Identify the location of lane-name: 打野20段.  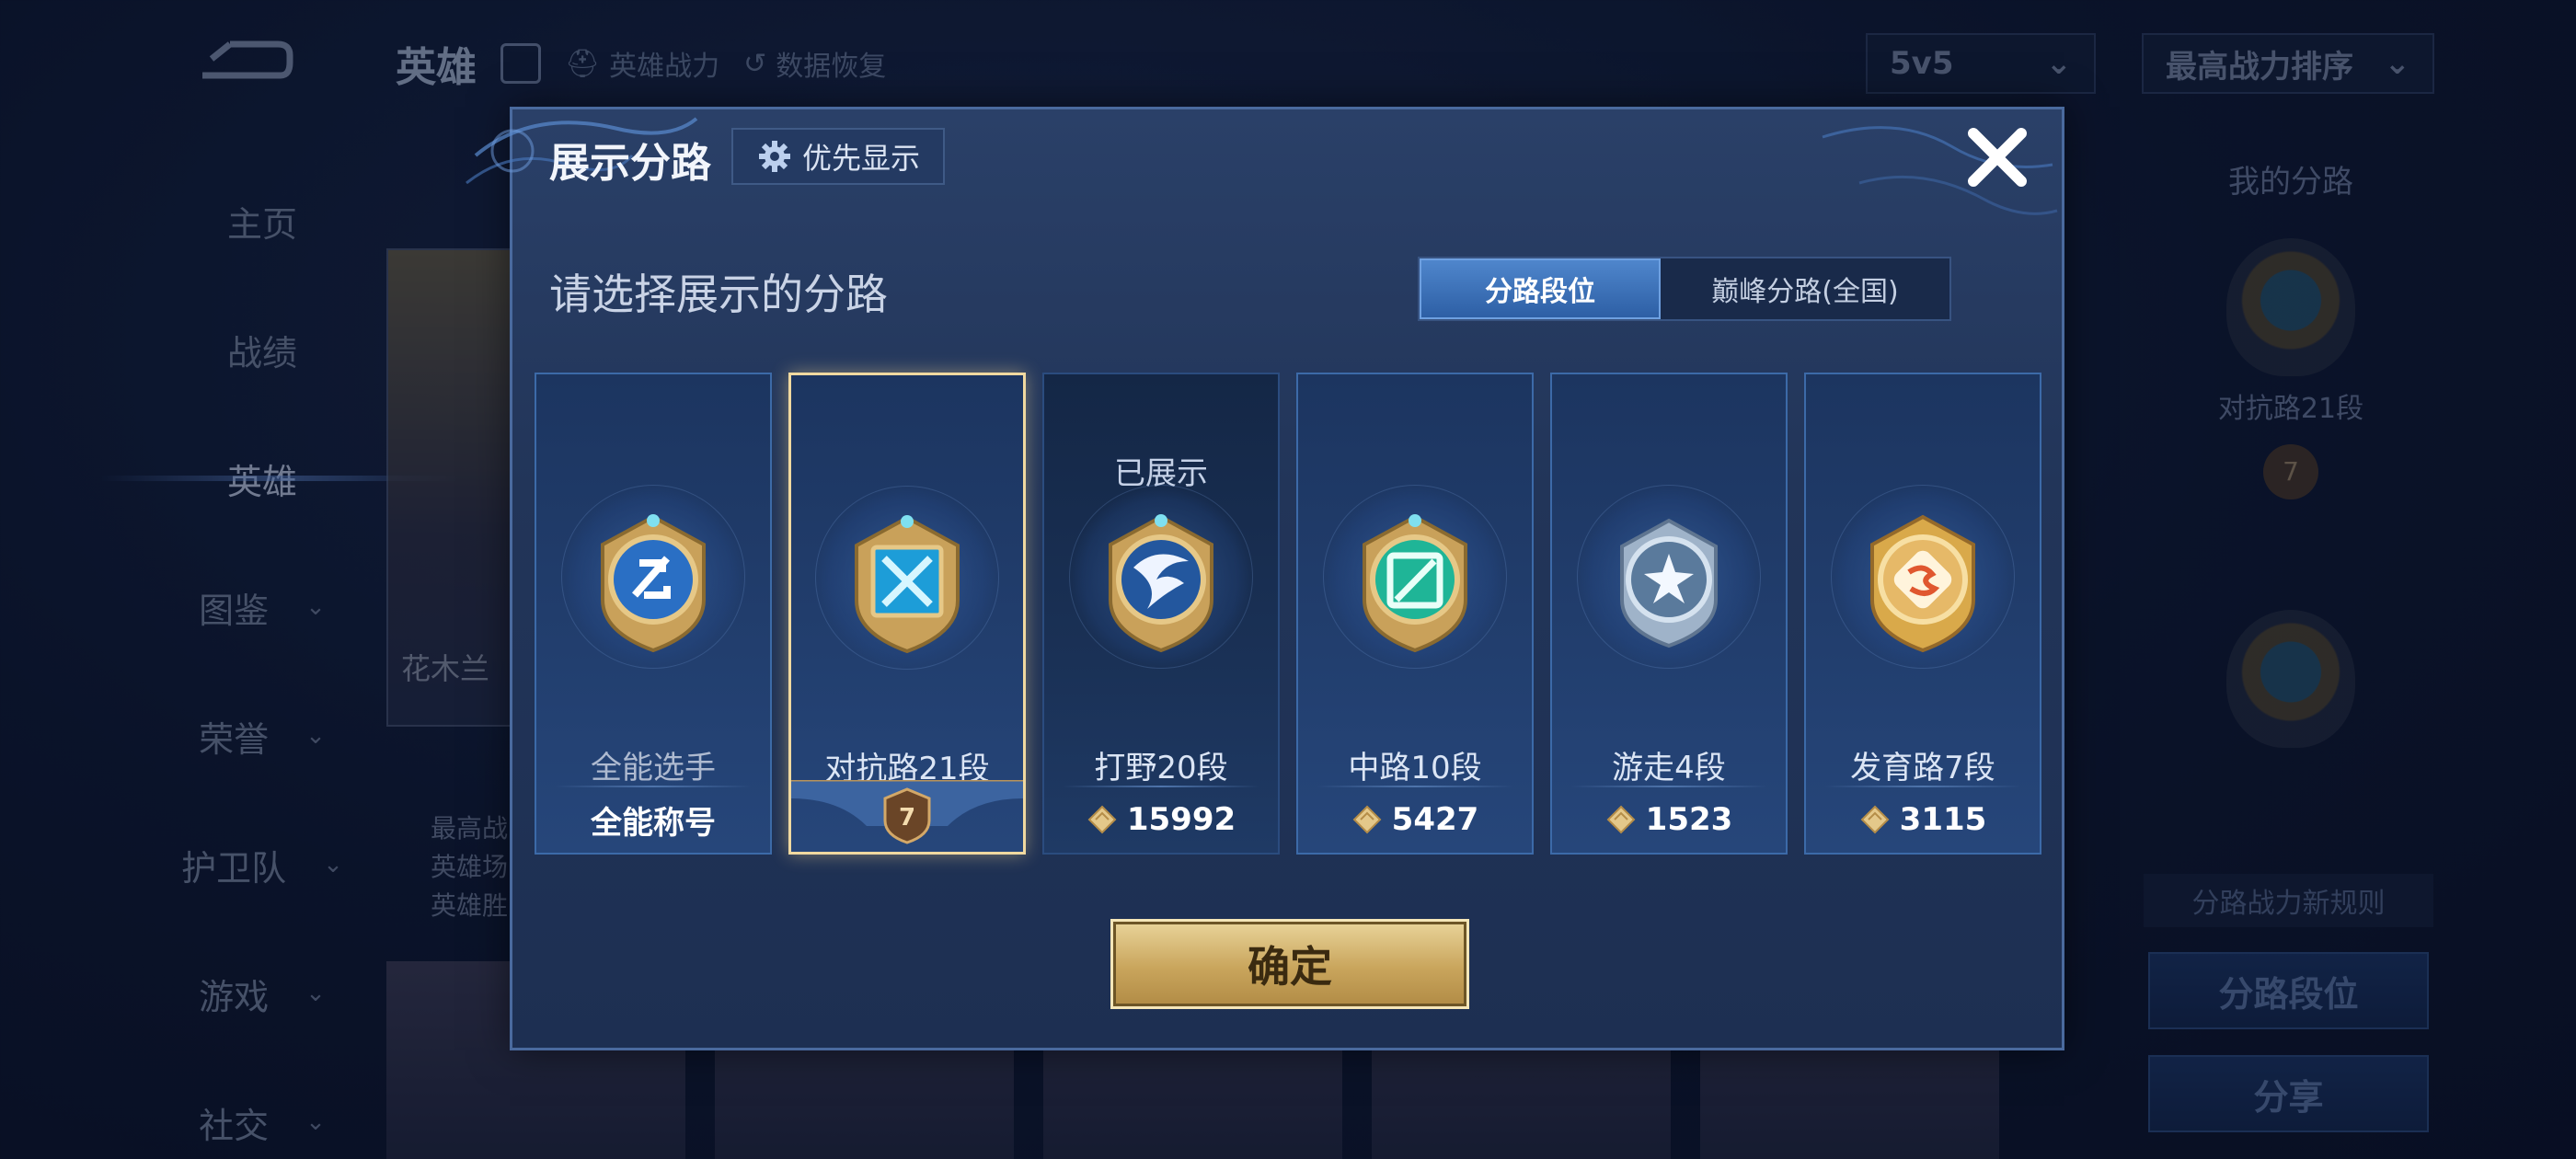
(1161, 768).